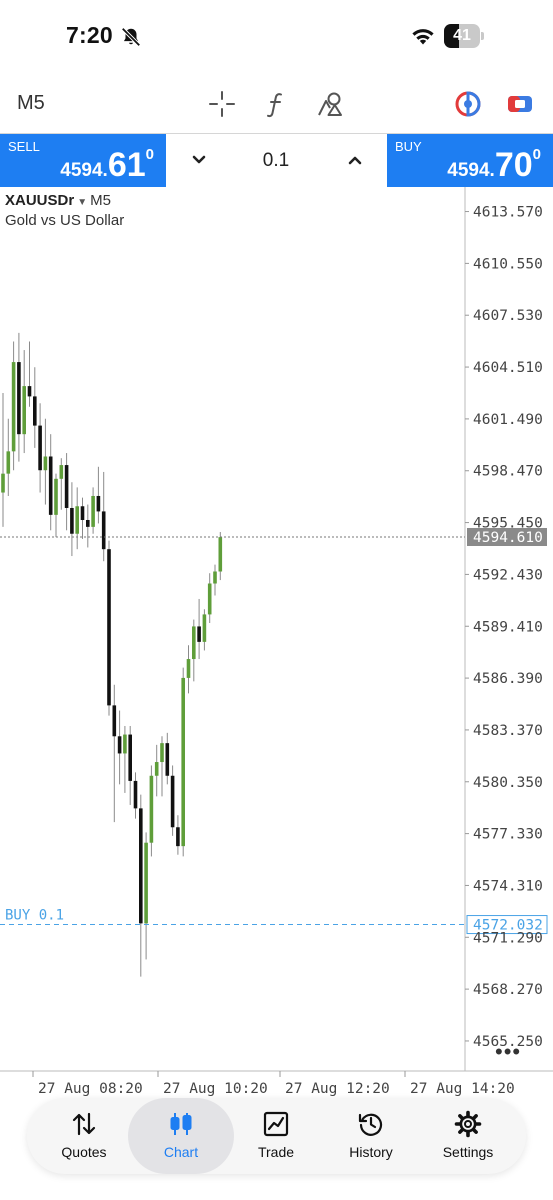 The image size is (553, 1200). I want to click on buy-button: BUY 4594.700, so click(470, 160).